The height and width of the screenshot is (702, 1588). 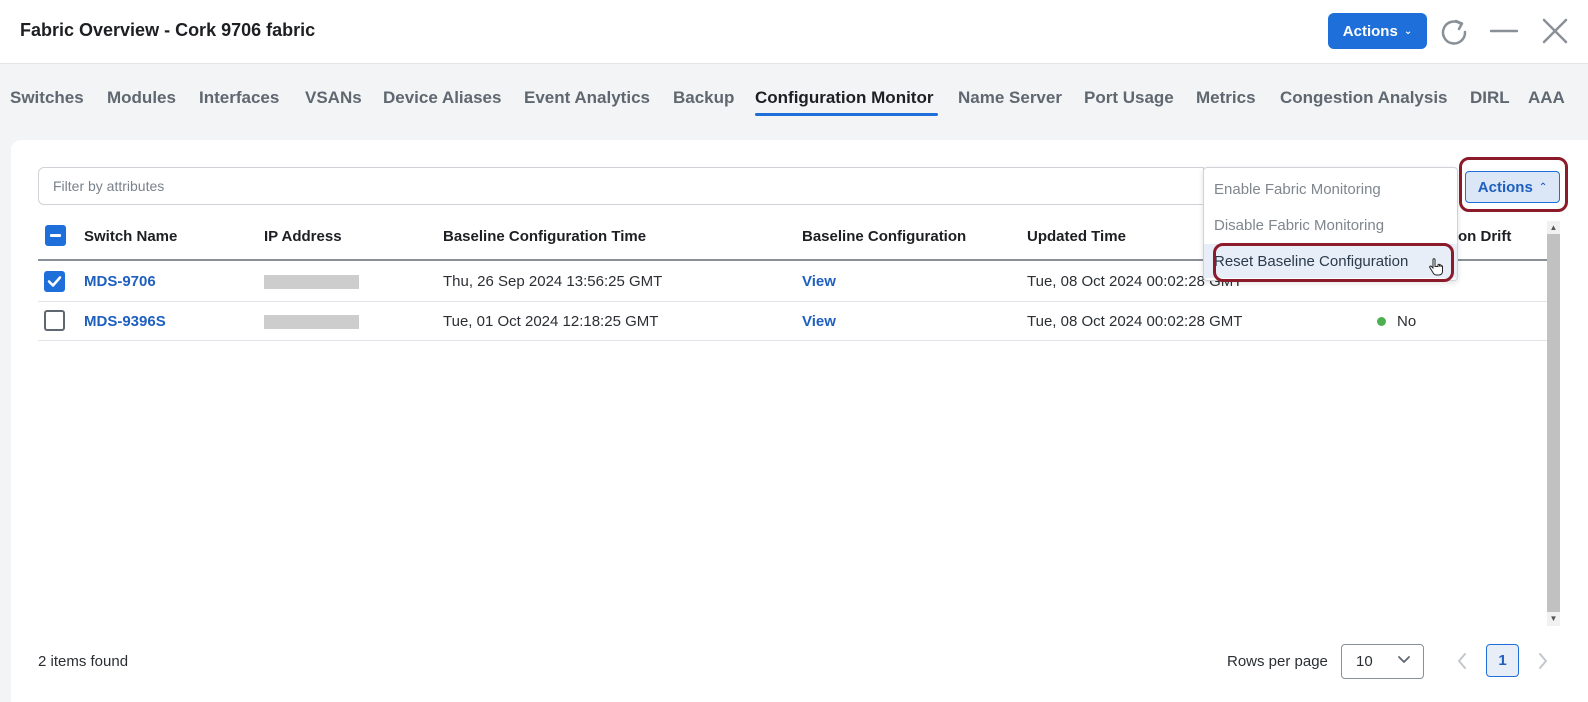 I want to click on column-header-ip-address: IP Address, so click(x=303, y=236).